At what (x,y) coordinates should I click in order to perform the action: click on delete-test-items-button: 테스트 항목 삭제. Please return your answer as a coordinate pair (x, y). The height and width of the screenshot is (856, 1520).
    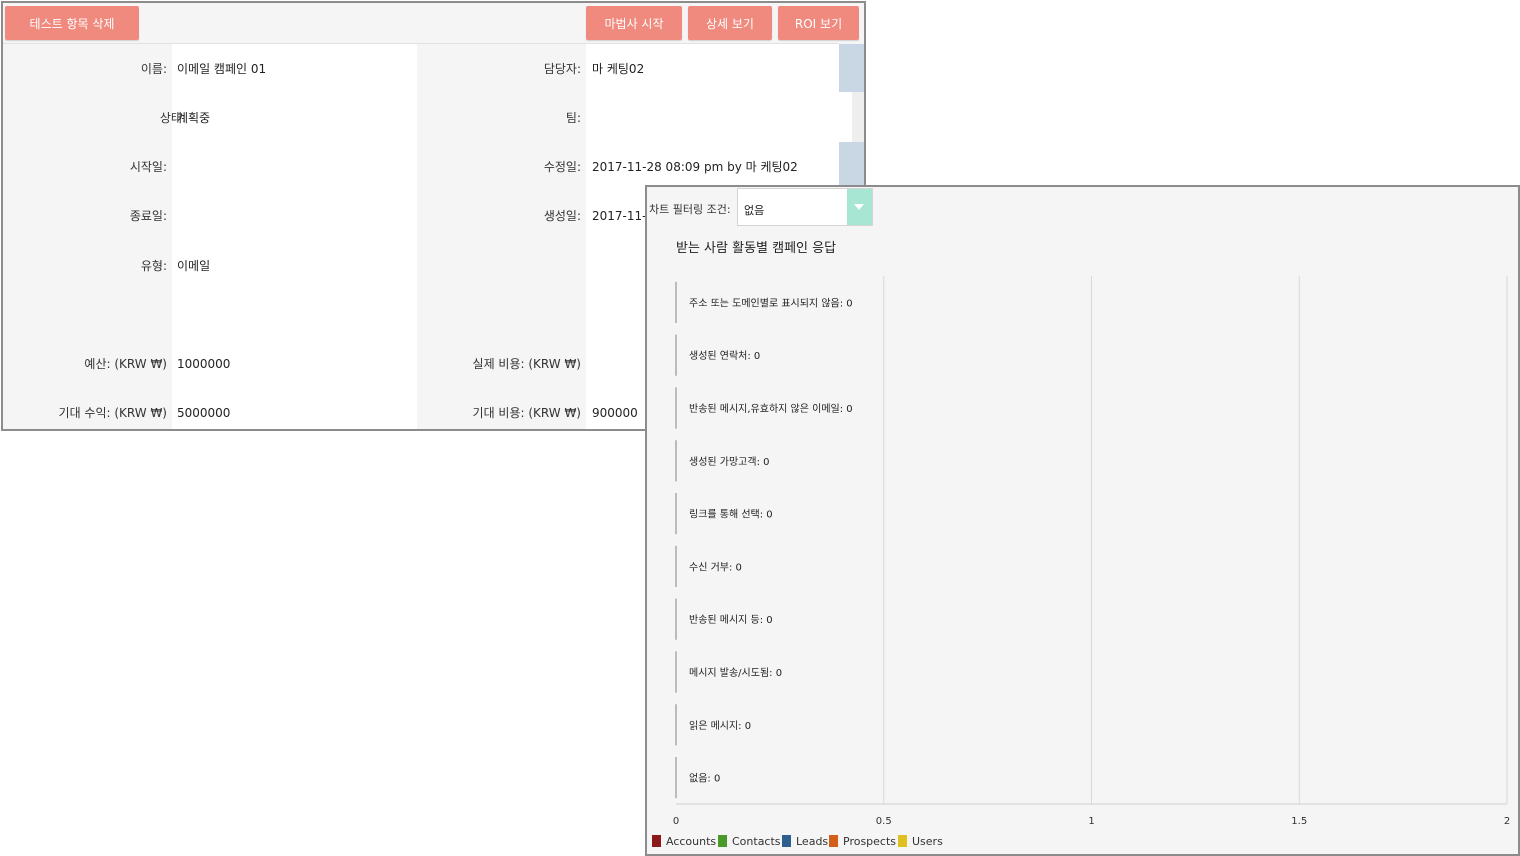
    Looking at the image, I should click on (72, 23).